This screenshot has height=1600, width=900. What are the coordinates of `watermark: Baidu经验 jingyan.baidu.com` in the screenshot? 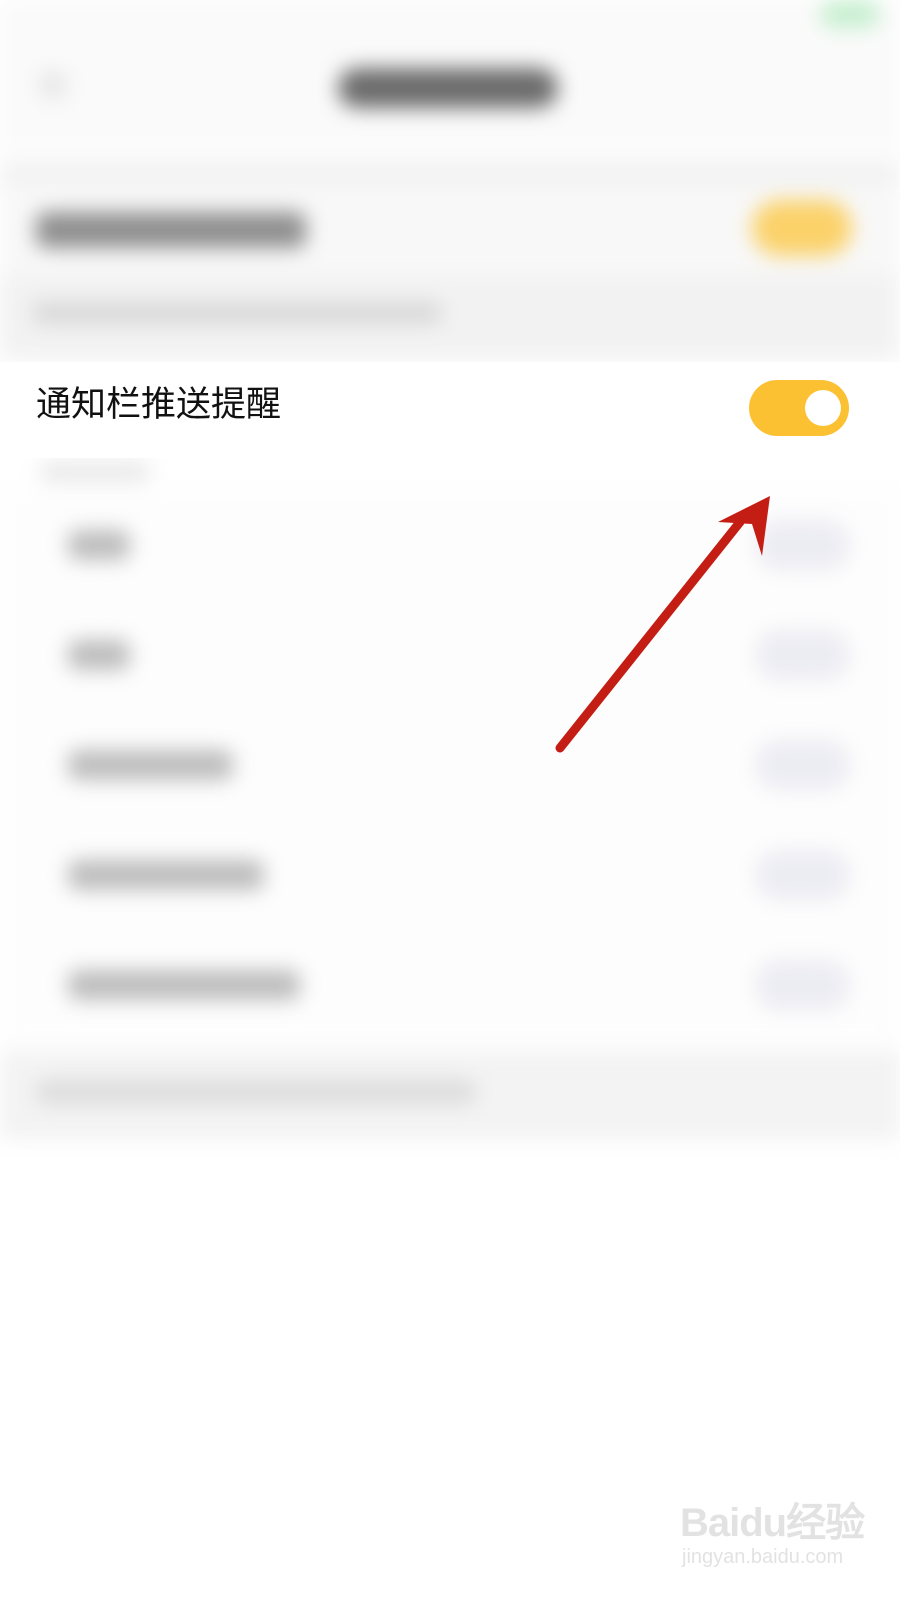 It's located at (780, 1525).